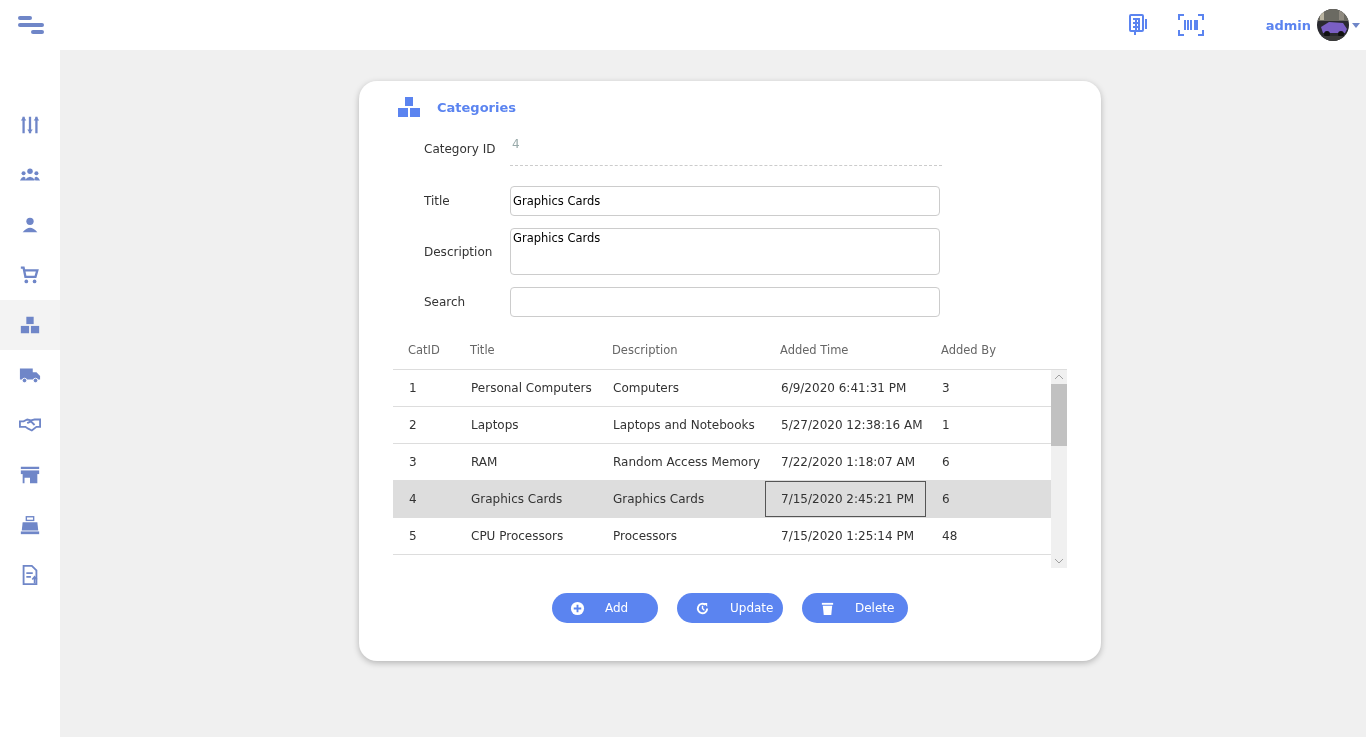 Image resolution: width=1366 pixels, height=737 pixels. I want to click on column-header: Title, so click(526, 350).